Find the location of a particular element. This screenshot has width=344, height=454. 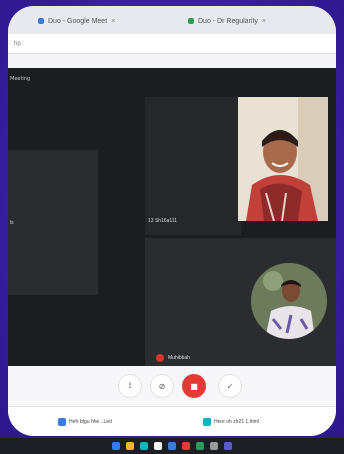

man-portrait-icon is located at coordinates (289, 301).